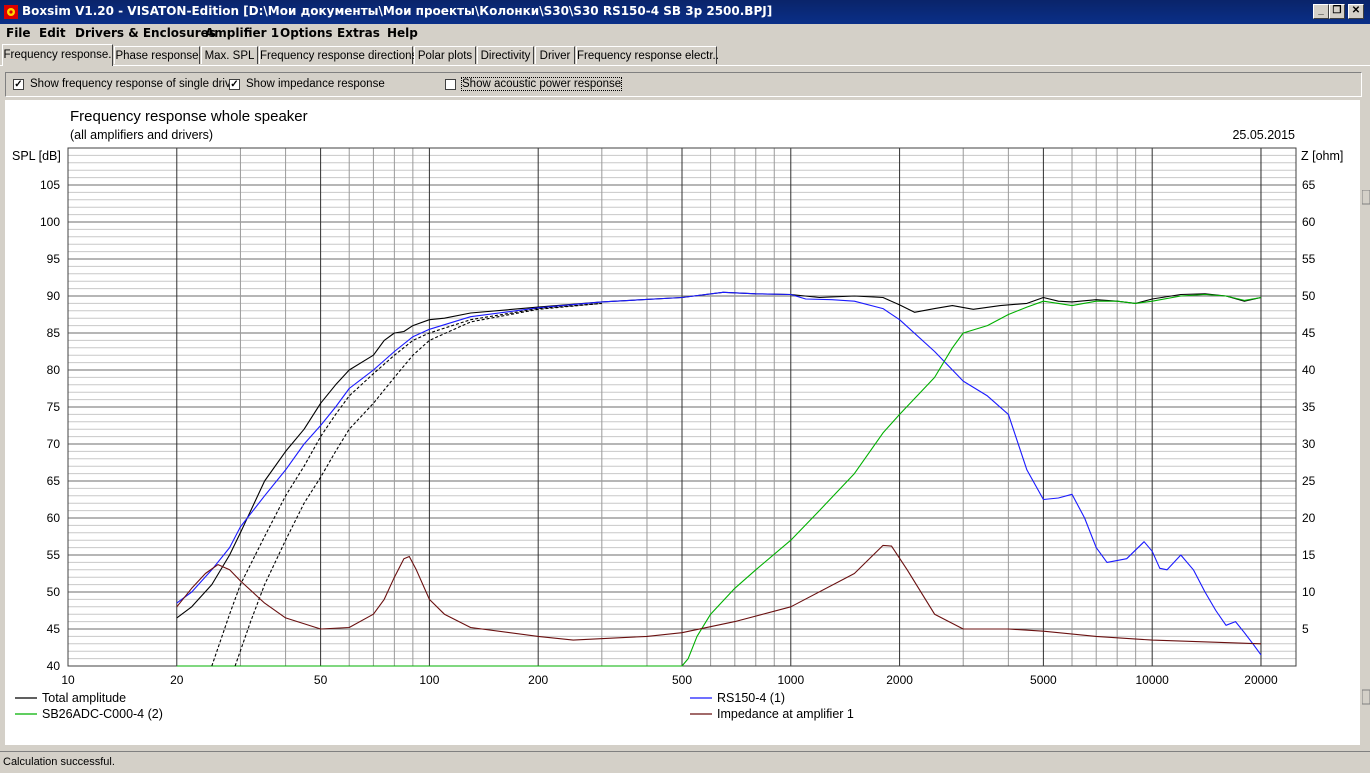 This screenshot has height=773, width=1370. What do you see at coordinates (1261, 680) in the screenshot?
I see `x-tick-label: 20000` at bounding box center [1261, 680].